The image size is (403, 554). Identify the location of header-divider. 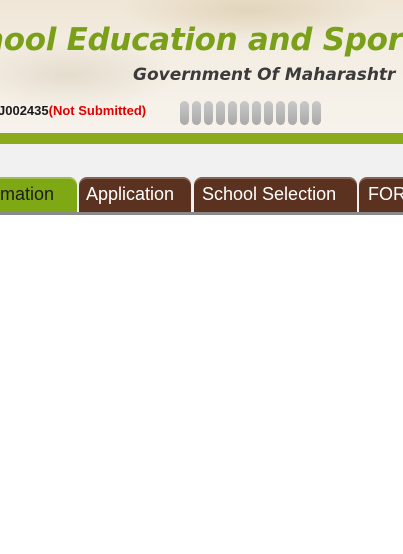
(201, 138).